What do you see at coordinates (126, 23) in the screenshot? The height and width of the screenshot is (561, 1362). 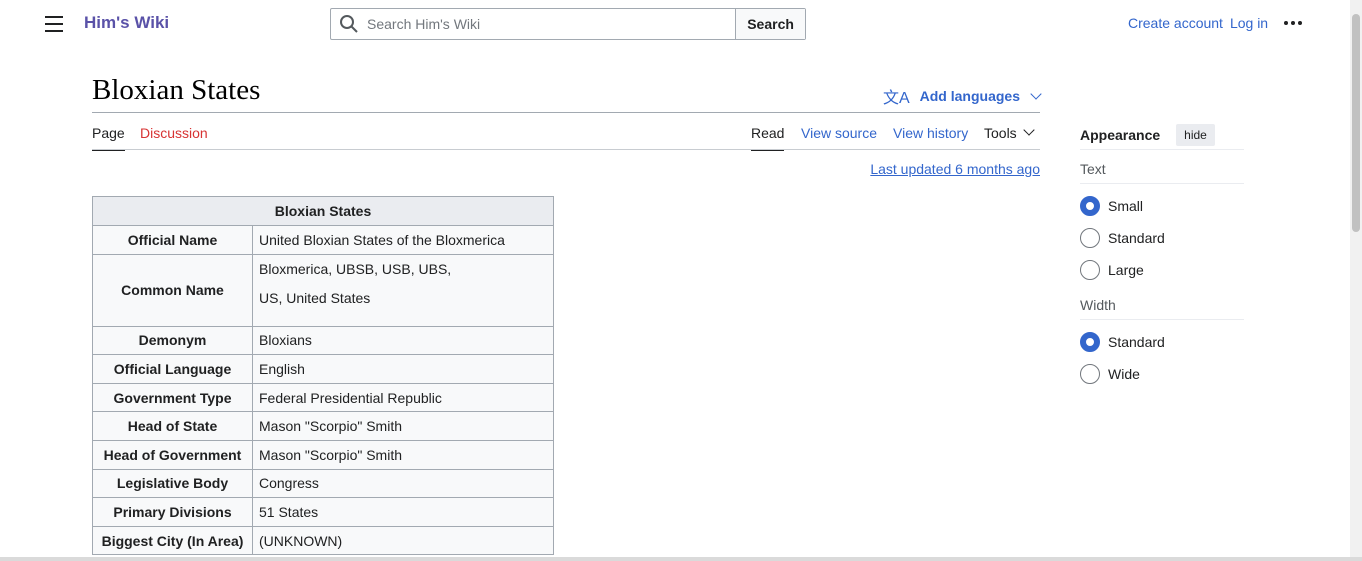 I see `wiki-logo: Him's Wiki` at bounding box center [126, 23].